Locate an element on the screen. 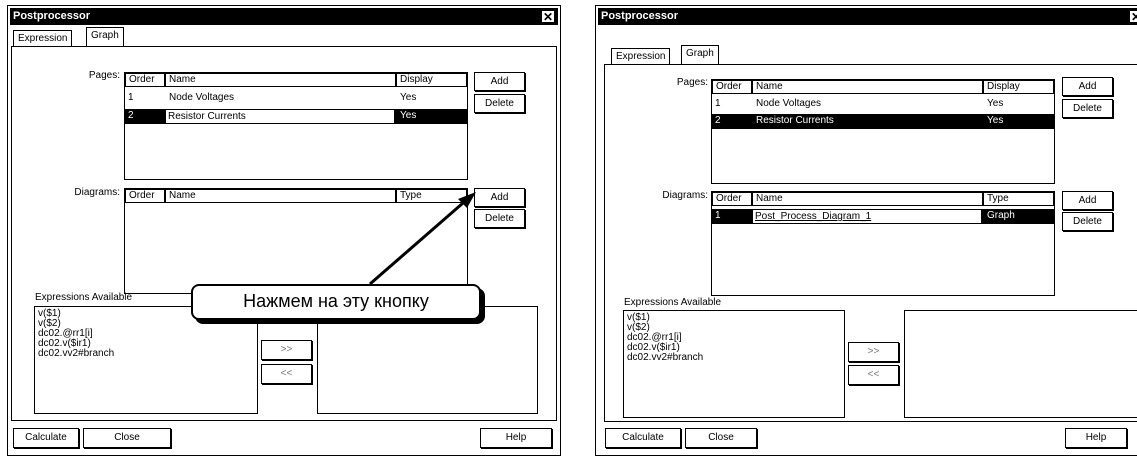  diagram-name-edit-field: Post_Process_Diagram_1 is located at coordinates (867, 216).